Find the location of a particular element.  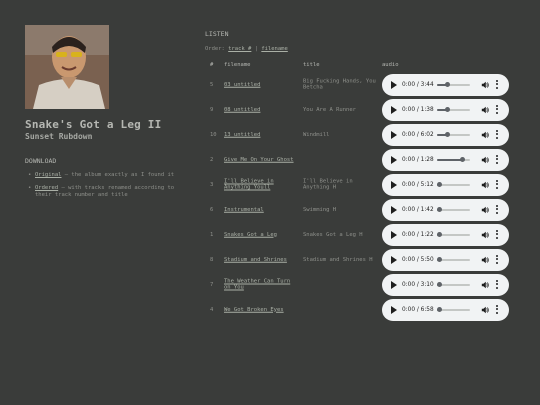

track-filename-link: We Got Broken Eyes is located at coordinates (260, 309).